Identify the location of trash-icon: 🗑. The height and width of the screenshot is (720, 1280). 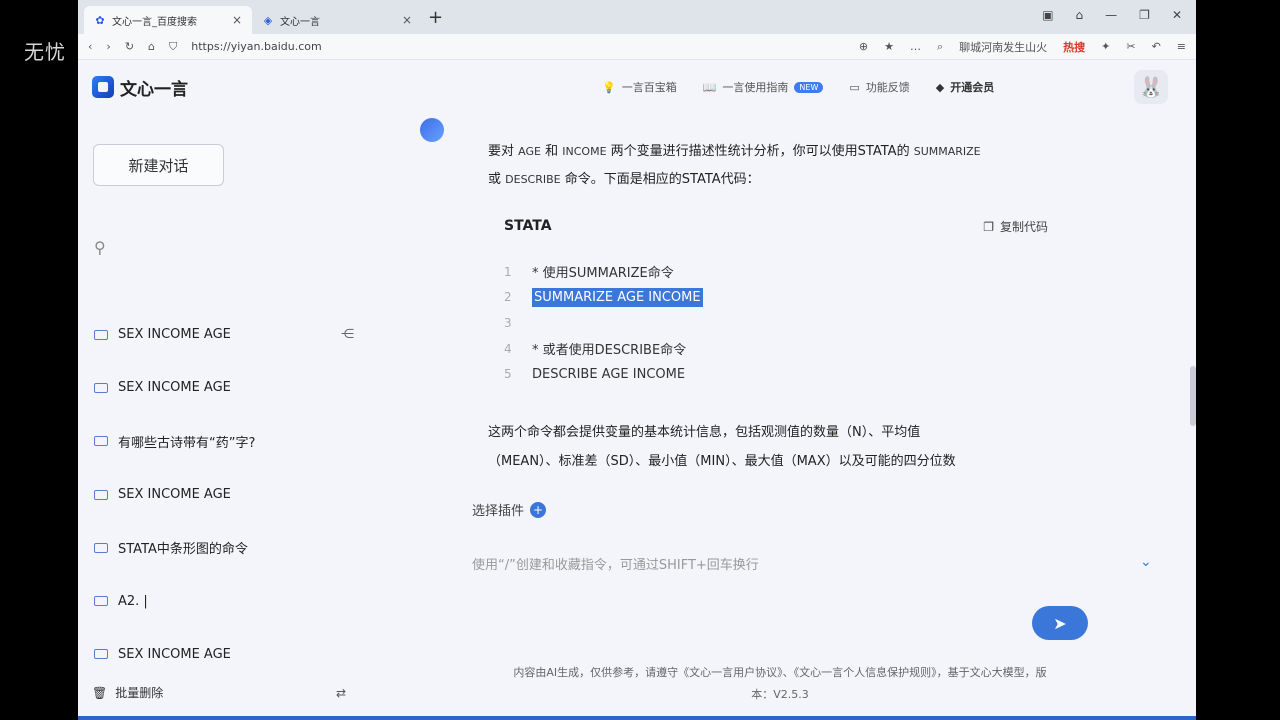
(100, 692).